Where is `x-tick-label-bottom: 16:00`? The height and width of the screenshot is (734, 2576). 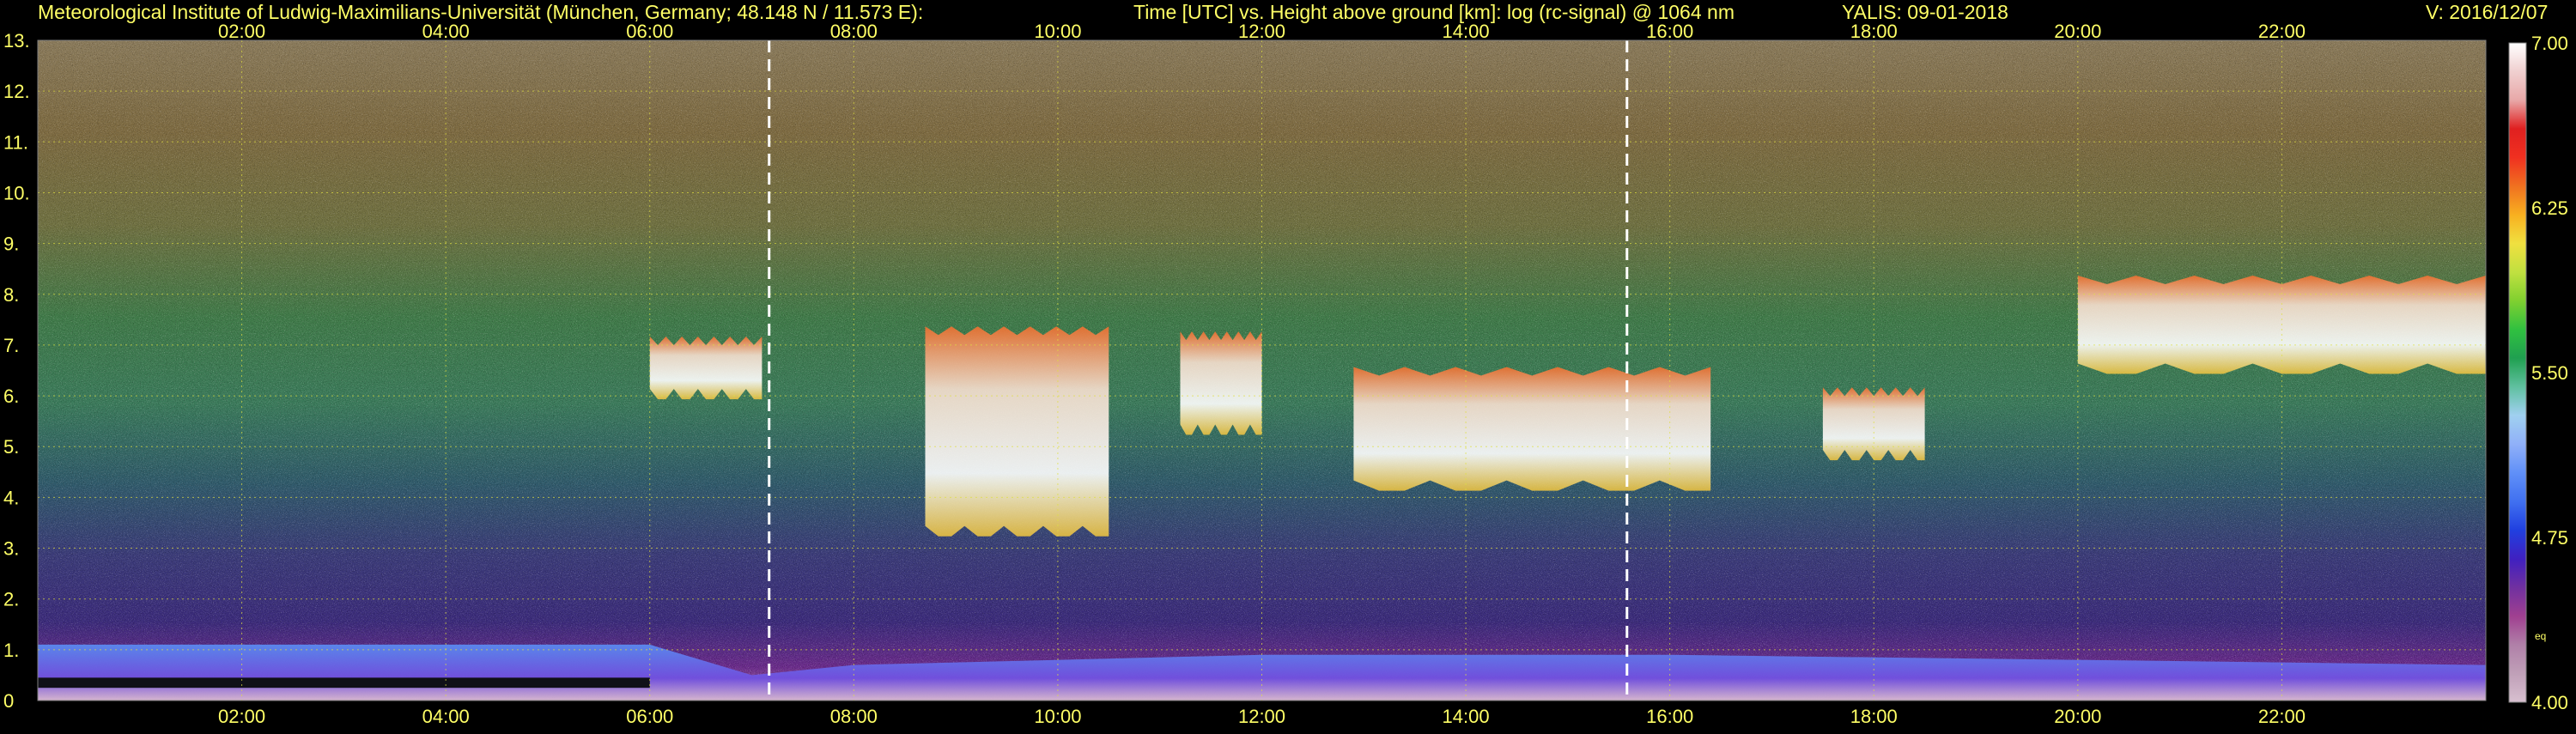
x-tick-label-bottom: 16:00 is located at coordinates (1670, 717).